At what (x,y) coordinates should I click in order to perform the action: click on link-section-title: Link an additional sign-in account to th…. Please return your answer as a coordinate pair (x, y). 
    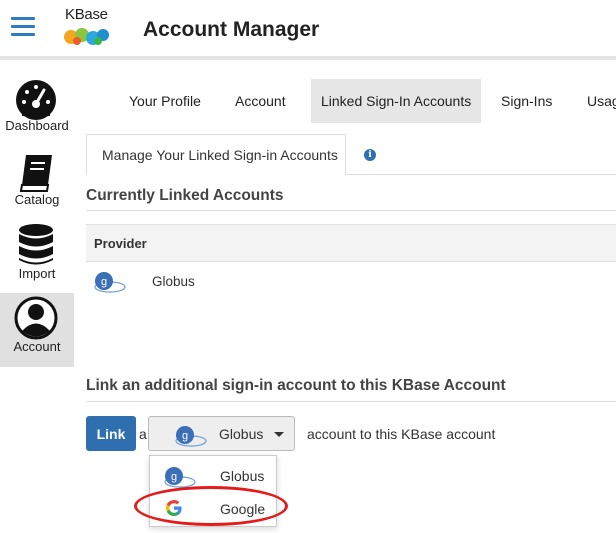
    Looking at the image, I should click on (296, 385).